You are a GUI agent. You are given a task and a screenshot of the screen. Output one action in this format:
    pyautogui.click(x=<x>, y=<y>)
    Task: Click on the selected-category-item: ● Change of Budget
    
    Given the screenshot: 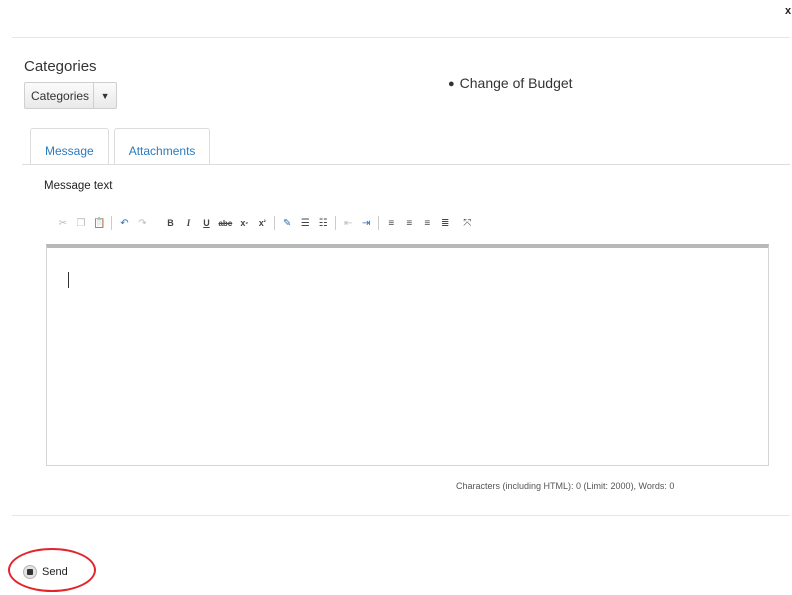 What is the action you would take?
    pyautogui.click(x=510, y=83)
    